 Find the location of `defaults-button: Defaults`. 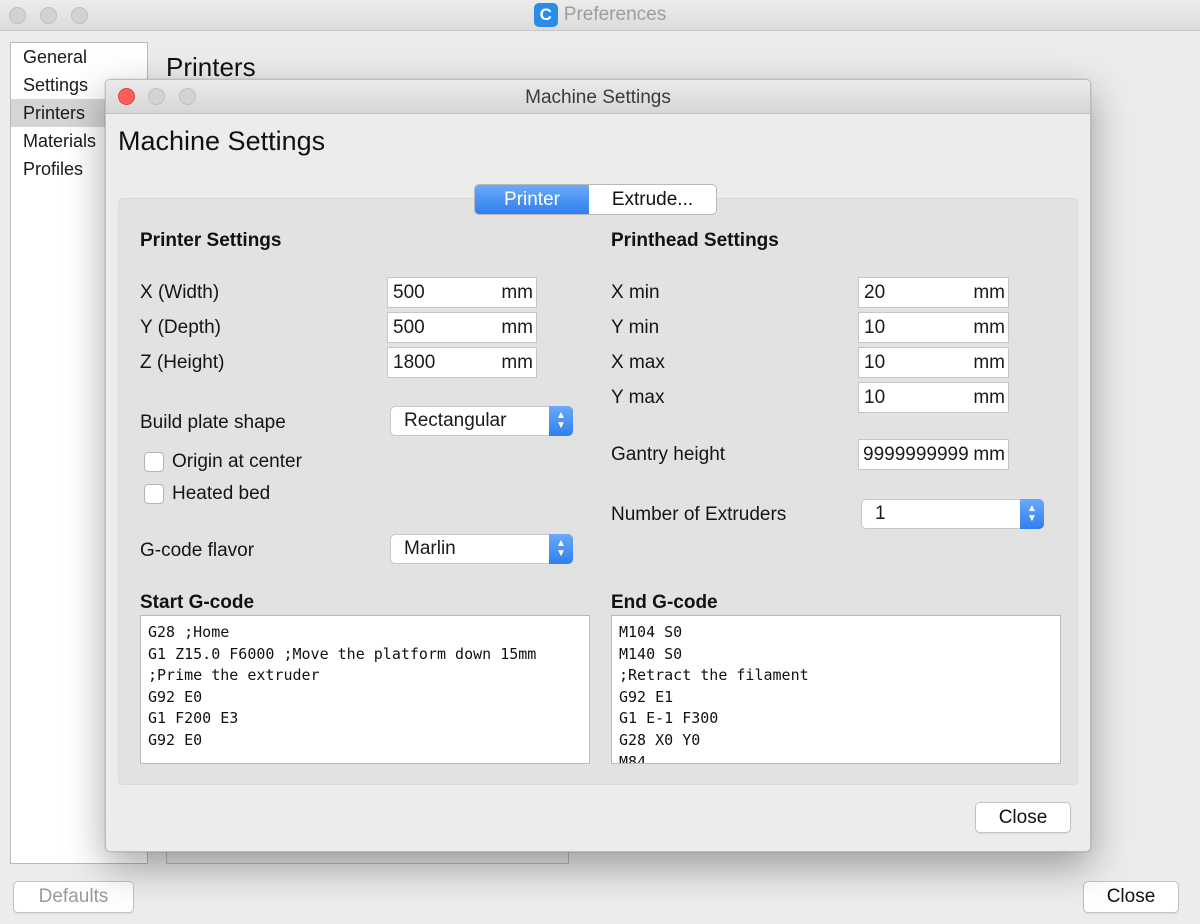

defaults-button: Defaults is located at coordinates (73, 897).